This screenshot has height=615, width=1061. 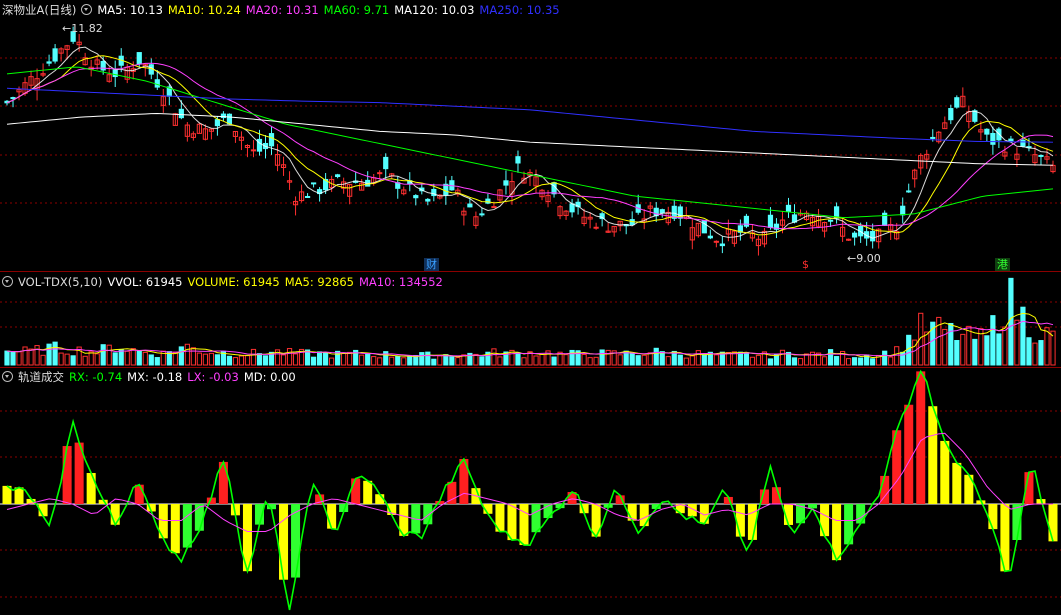 What do you see at coordinates (82, 28) in the screenshot?
I see `high-price-label: ←11.82` at bounding box center [82, 28].